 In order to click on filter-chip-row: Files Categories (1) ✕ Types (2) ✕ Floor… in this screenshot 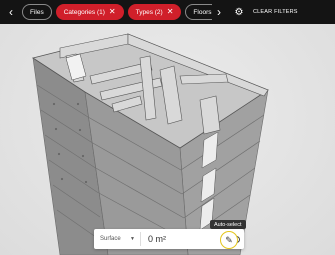, I will do `click(117, 12)`.